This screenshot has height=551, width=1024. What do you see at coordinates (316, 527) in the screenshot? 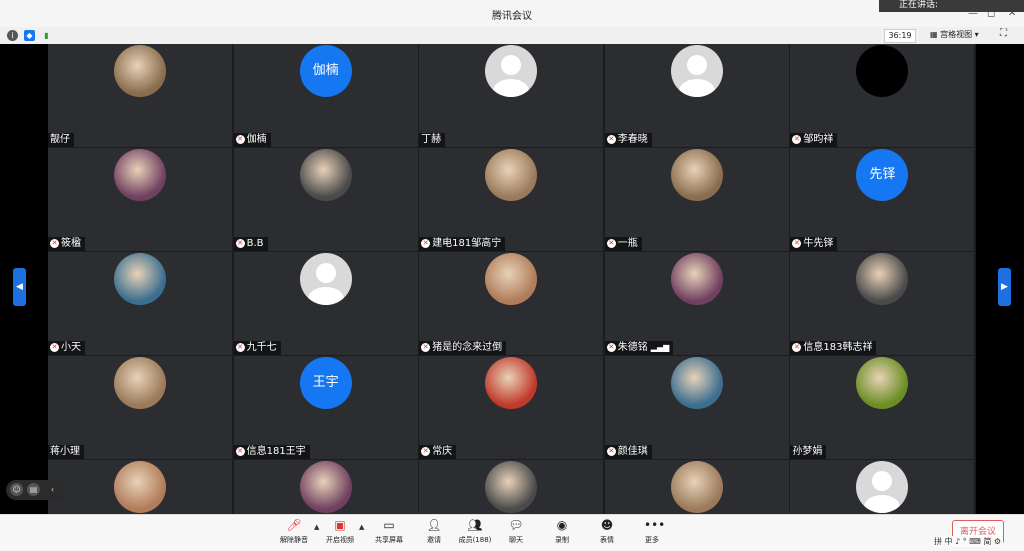
I see `mic-options-caret: ▲` at bounding box center [316, 527].